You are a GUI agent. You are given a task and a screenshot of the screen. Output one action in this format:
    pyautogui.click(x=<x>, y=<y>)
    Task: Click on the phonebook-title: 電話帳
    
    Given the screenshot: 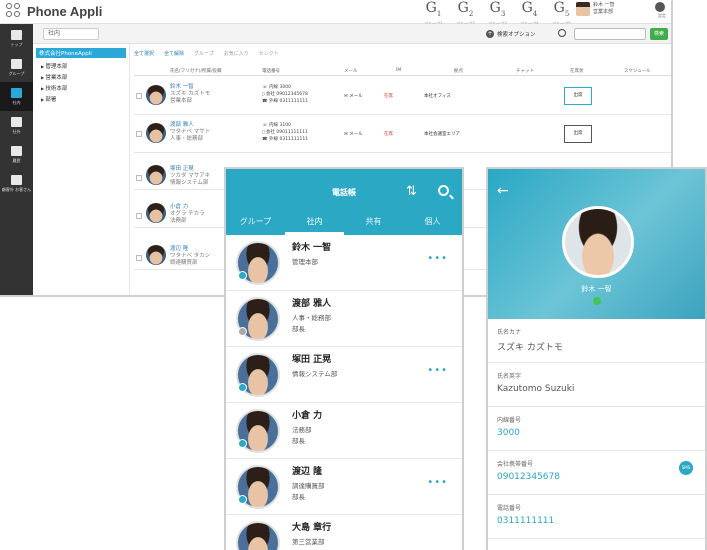 What is the action you would take?
    pyautogui.click(x=344, y=192)
    